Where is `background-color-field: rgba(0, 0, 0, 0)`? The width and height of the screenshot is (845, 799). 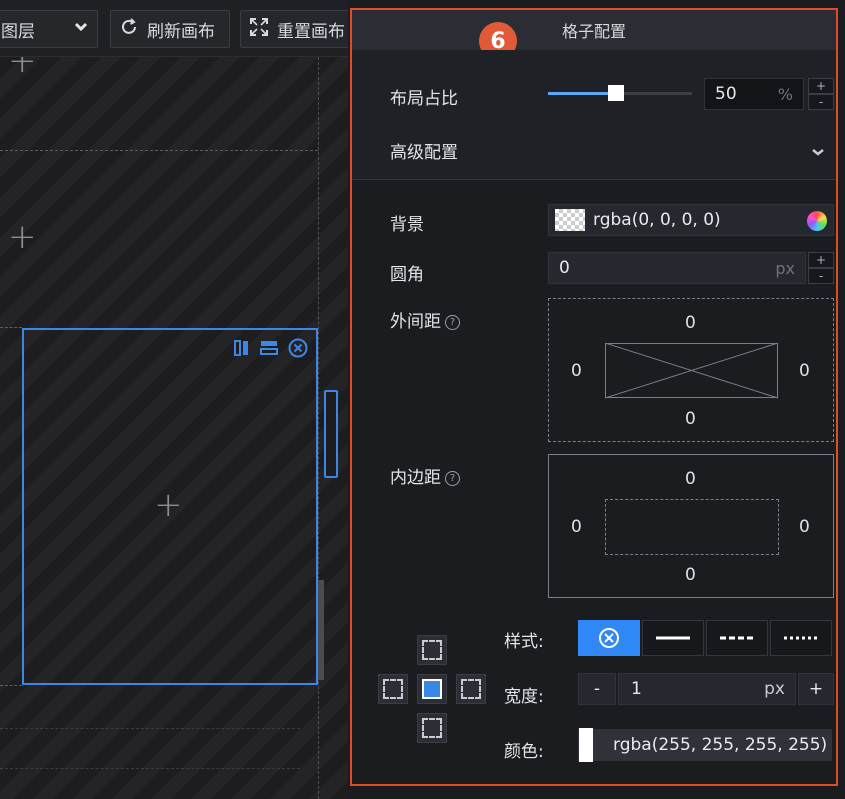 background-color-field: rgba(0, 0, 0, 0) is located at coordinates (691, 220).